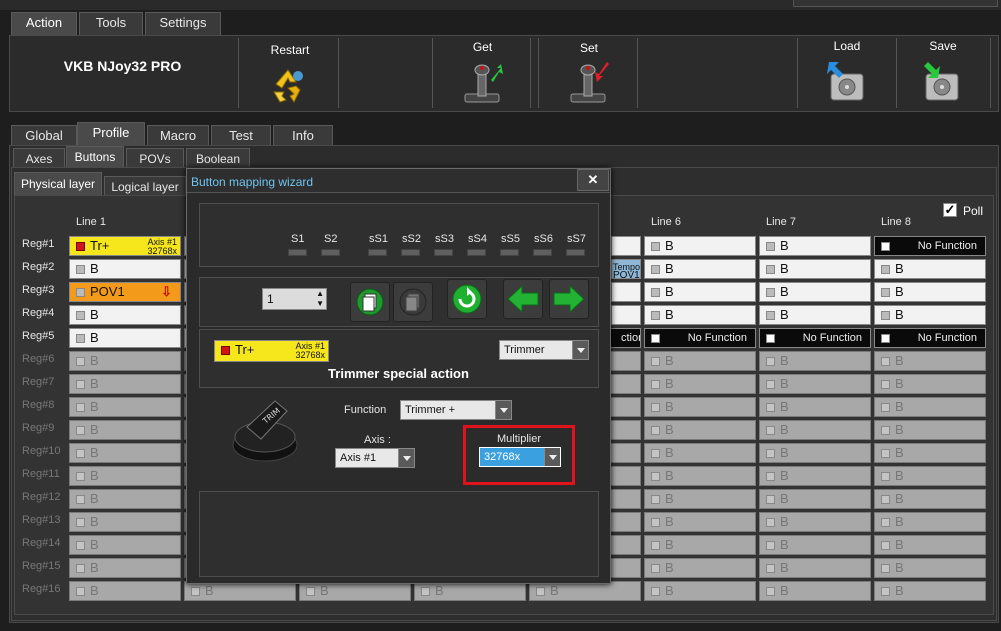 The image size is (1001, 631). What do you see at coordinates (39, 158) in the screenshot?
I see `tab-axes: Axes` at bounding box center [39, 158].